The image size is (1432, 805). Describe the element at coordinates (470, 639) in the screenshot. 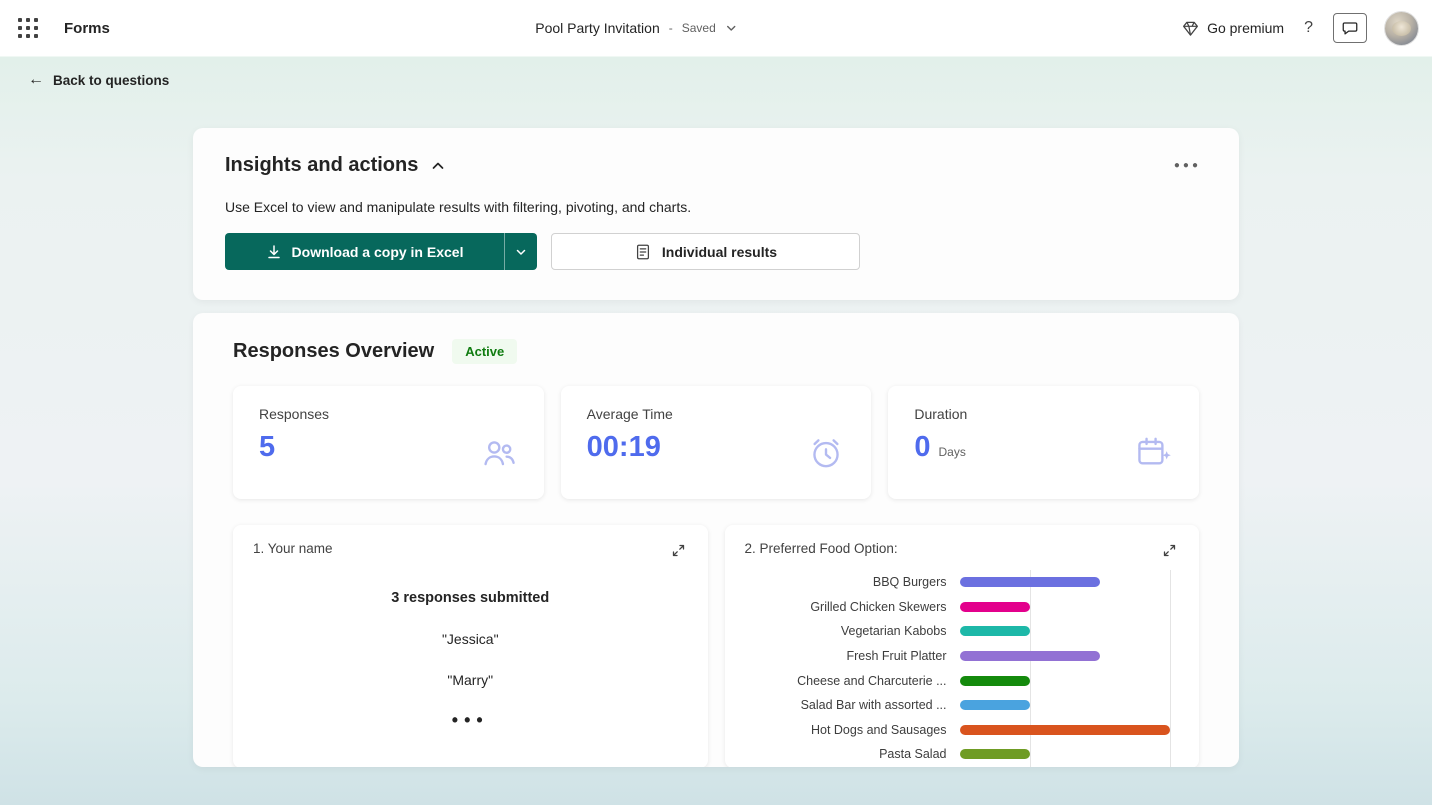

I see `response-item: "Jessica"` at that location.